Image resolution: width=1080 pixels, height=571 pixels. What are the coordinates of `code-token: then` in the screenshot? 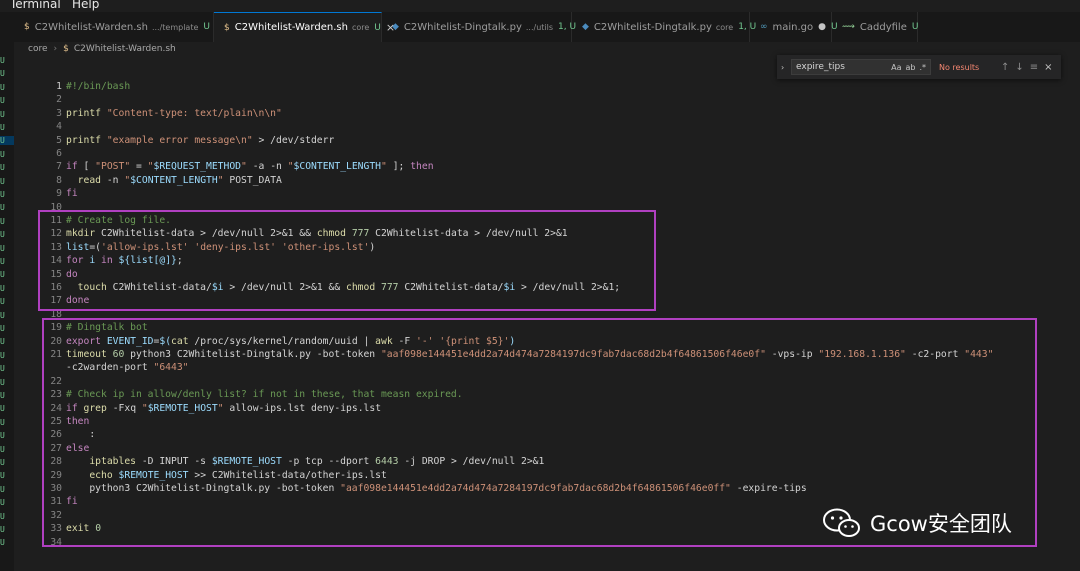 It's located at (422, 167).